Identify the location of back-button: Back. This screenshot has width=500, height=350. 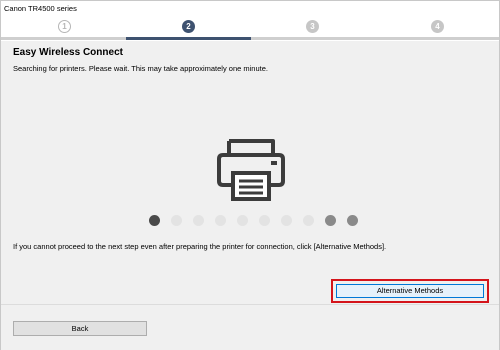
(80, 328).